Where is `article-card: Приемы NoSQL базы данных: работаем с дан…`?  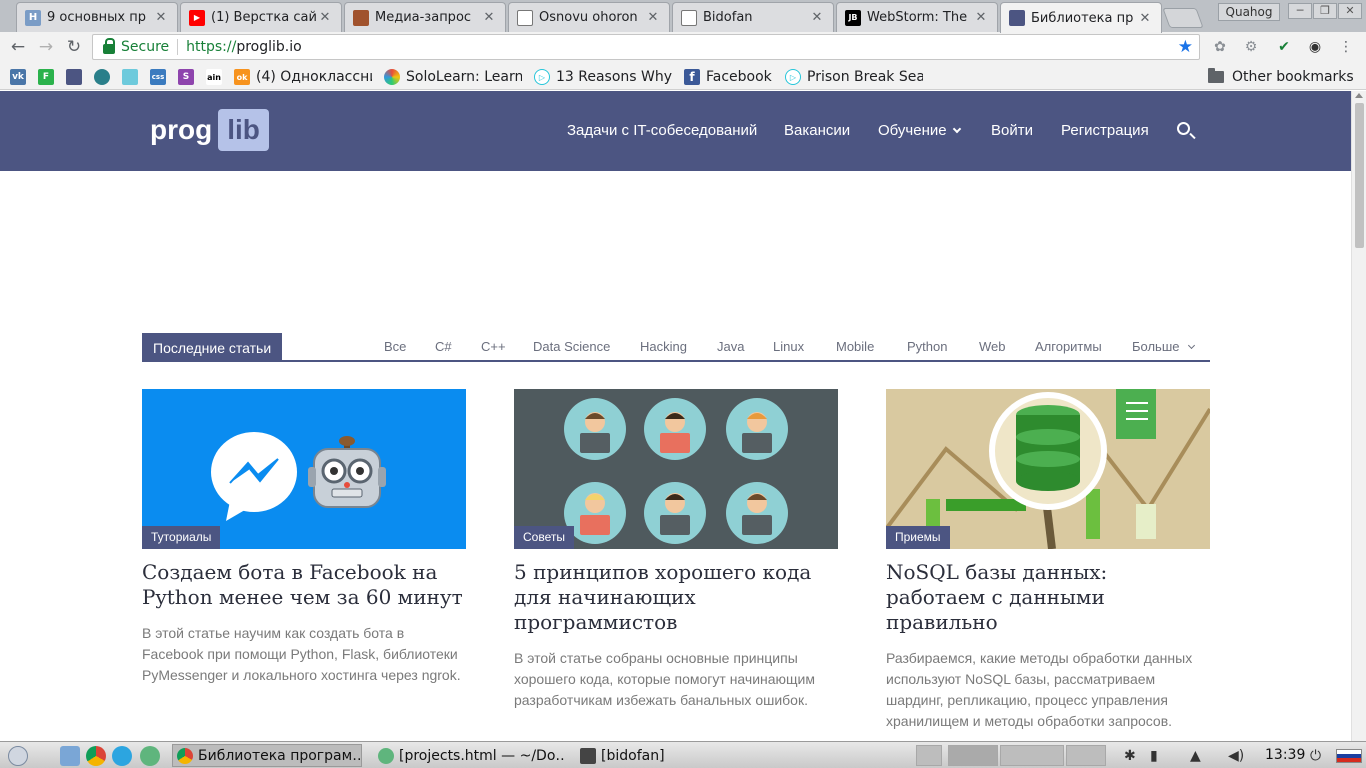
article-card: Приемы NoSQL базы данных: работаем с дан… is located at coordinates (1048, 560).